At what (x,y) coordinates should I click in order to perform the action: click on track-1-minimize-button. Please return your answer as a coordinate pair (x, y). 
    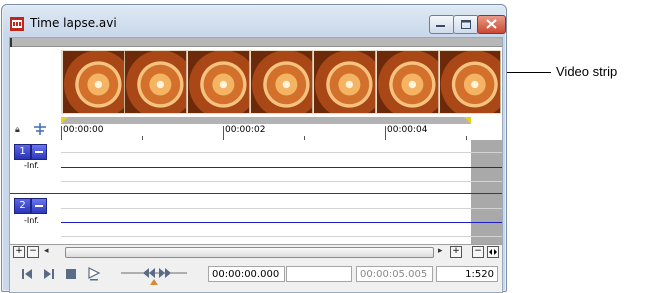
    Looking at the image, I should click on (39, 152).